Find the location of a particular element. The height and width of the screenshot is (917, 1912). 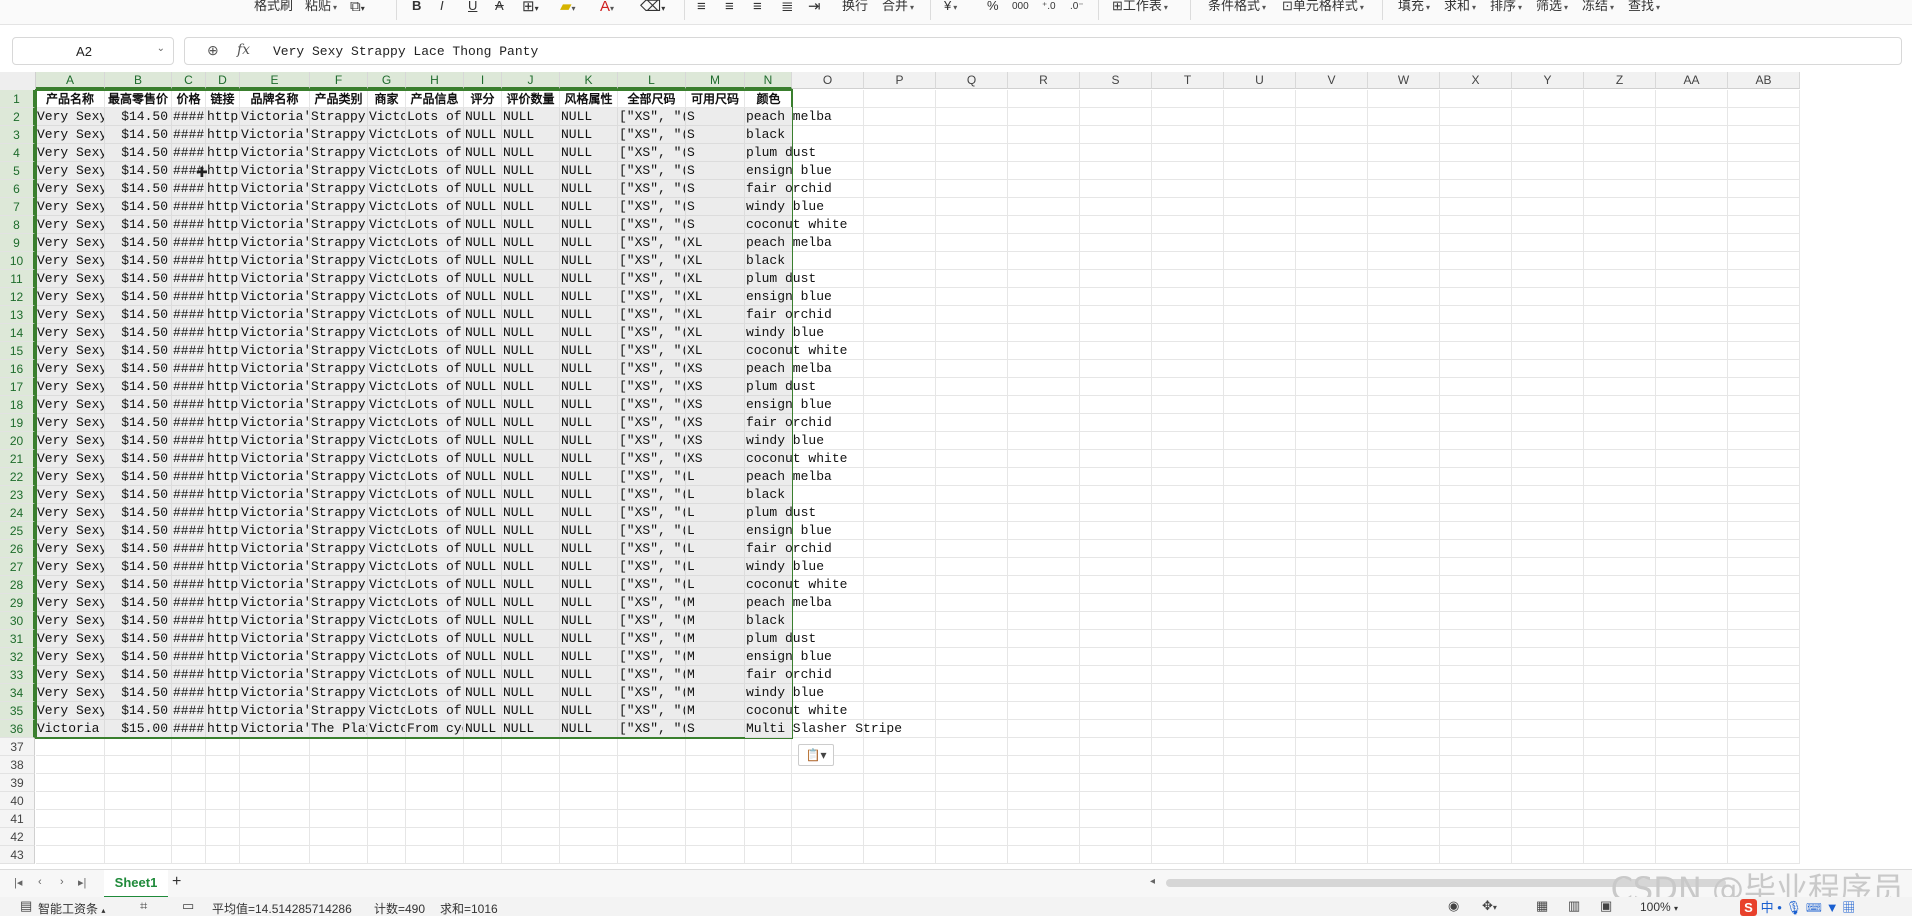

table-cell: ["XS", "( is located at coordinates (652, 603).